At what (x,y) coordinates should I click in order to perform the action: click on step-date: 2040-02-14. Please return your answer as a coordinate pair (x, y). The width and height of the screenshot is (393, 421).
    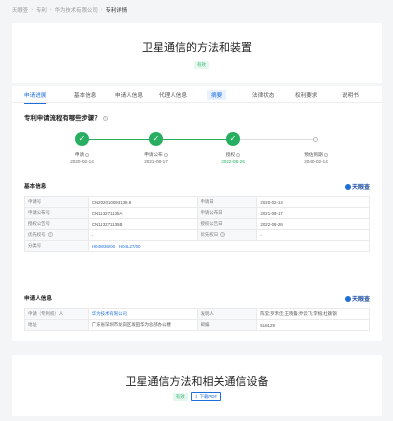
    Looking at the image, I should click on (316, 161).